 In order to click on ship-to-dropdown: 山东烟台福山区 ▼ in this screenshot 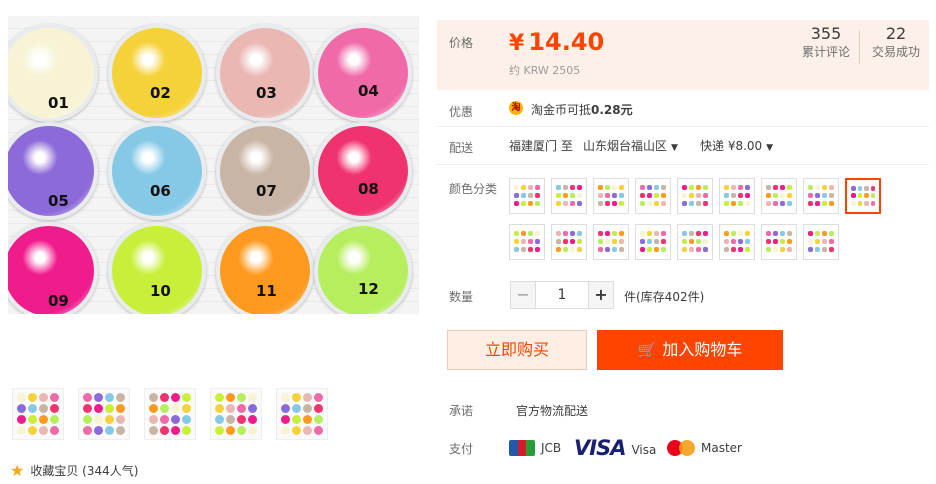, I will do `click(630, 145)`.